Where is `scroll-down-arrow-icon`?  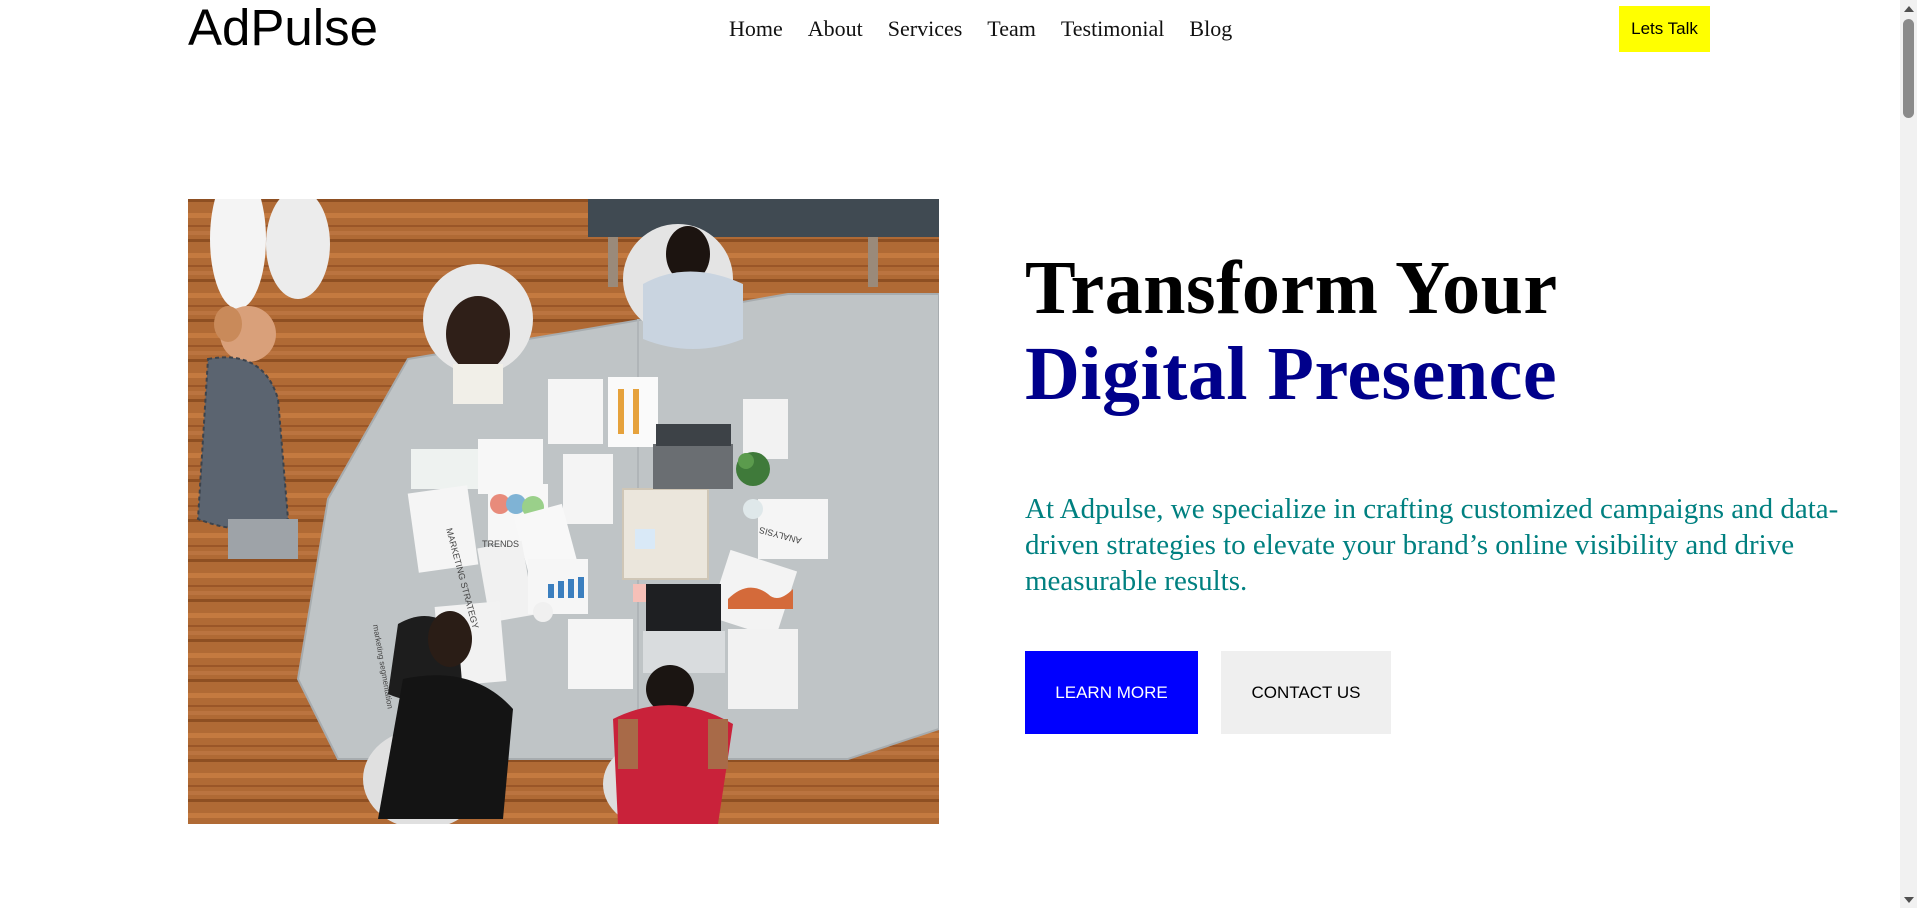
scroll-down-arrow-icon is located at coordinates (1908, 899).